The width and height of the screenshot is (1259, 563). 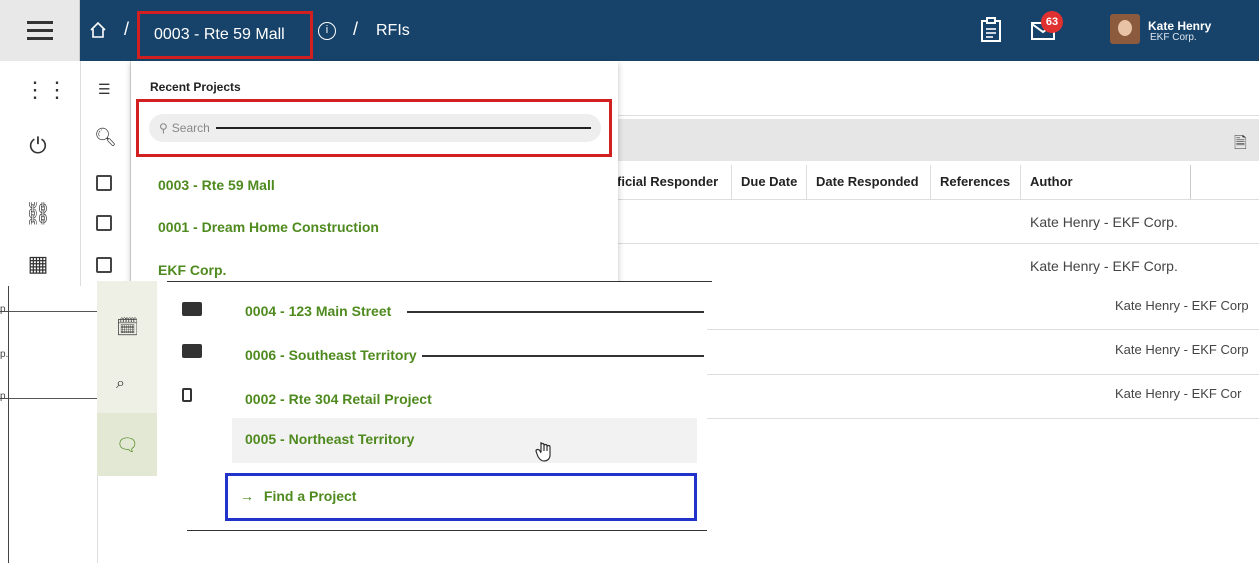 I want to click on clipboard-icon, so click(x=991, y=30).